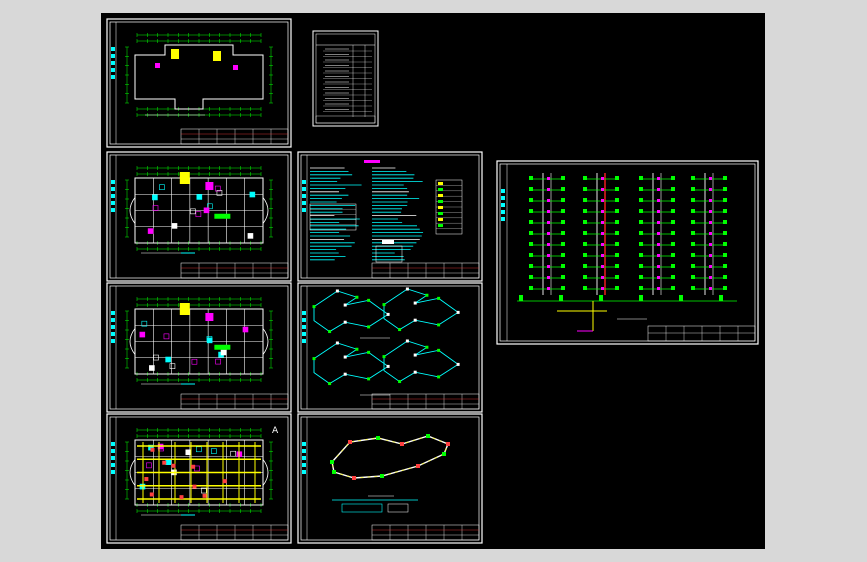 The image size is (867, 562). What do you see at coordinates (199, 83) in the screenshot?
I see `sheet-site-plan` at bounding box center [199, 83].